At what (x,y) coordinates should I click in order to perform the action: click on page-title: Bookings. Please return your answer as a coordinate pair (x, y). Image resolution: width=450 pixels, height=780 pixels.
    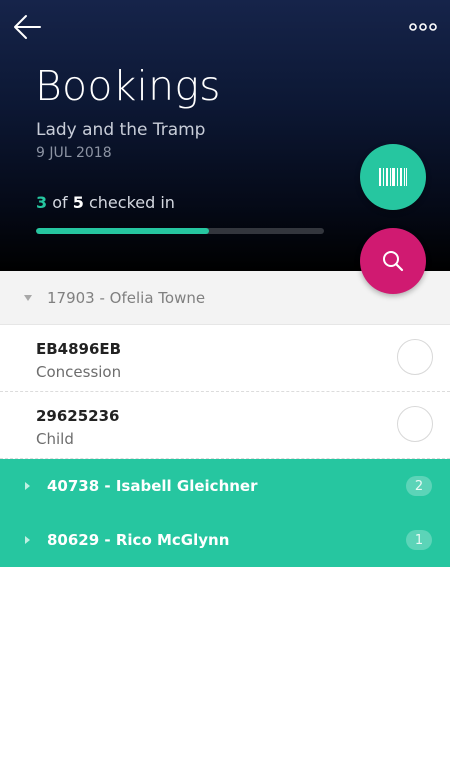
    Looking at the image, I should click on (128, 86).